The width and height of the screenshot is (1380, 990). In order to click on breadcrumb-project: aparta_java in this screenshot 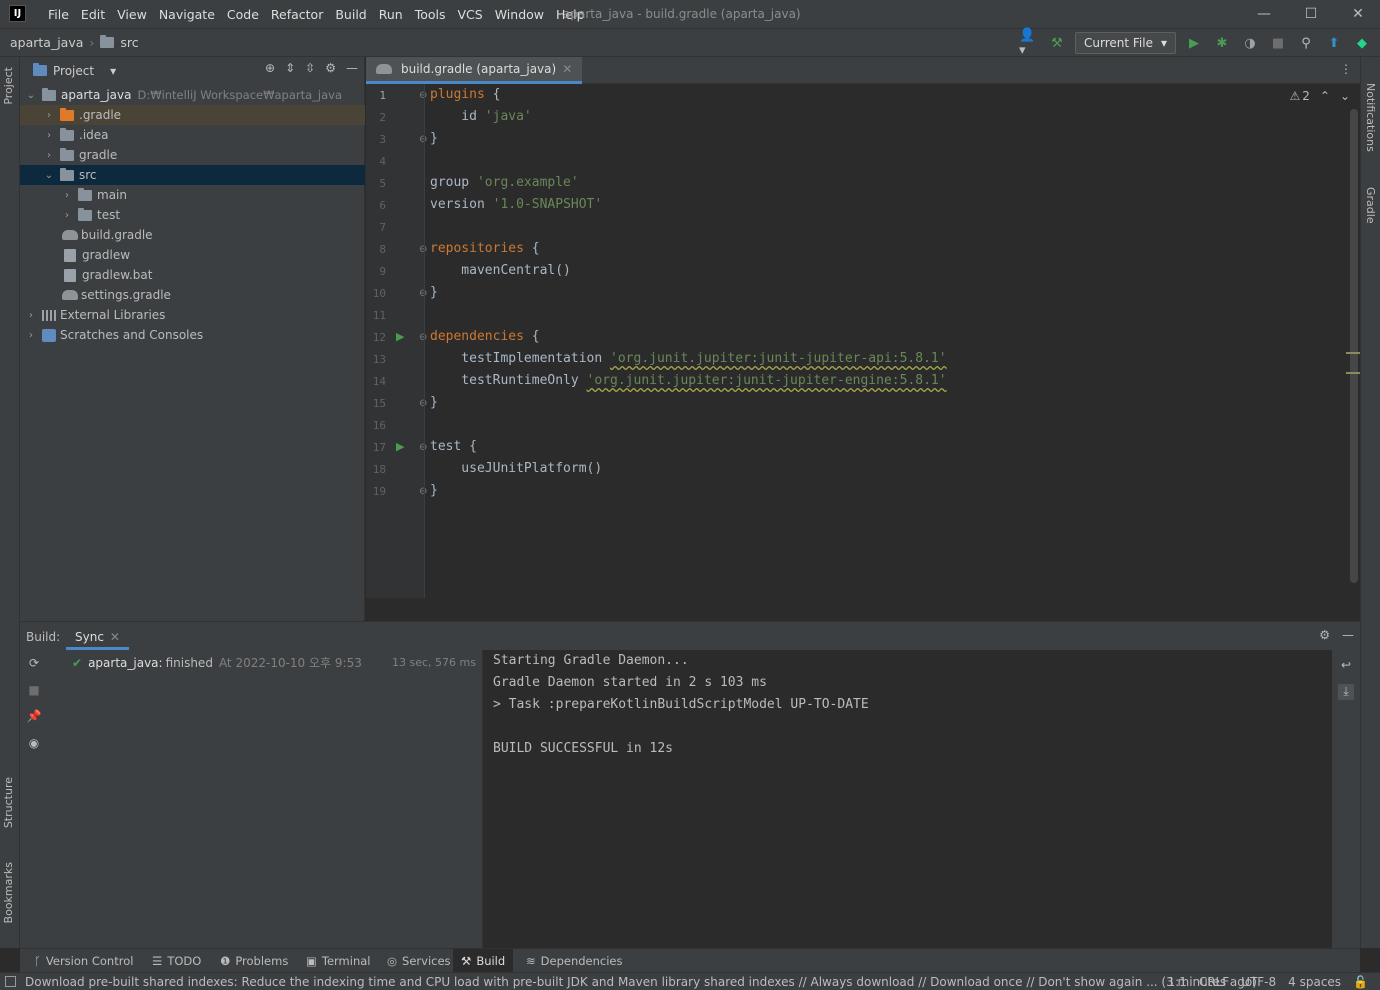, I will do `click(46, 42)`.